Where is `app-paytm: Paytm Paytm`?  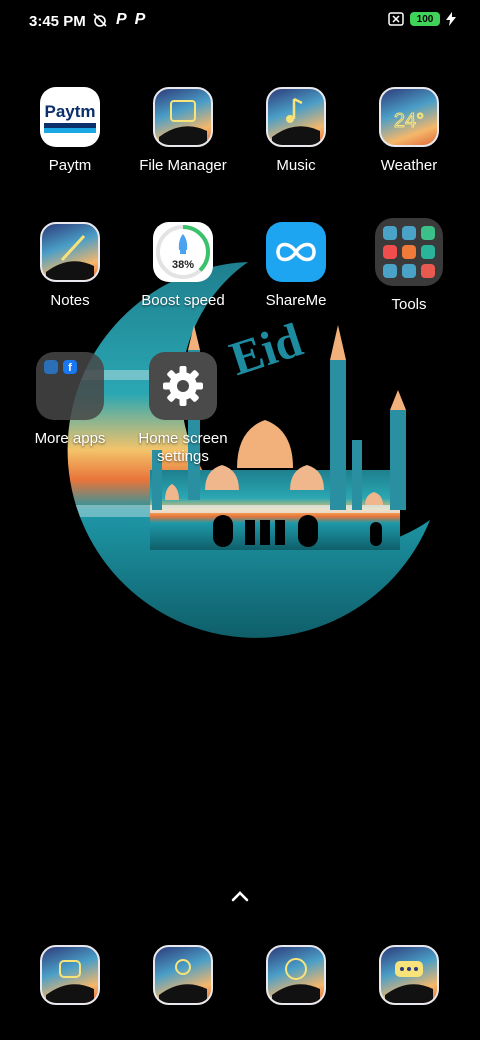 app-paytm: Paytm Paytm is located at coordinates (70, 131).